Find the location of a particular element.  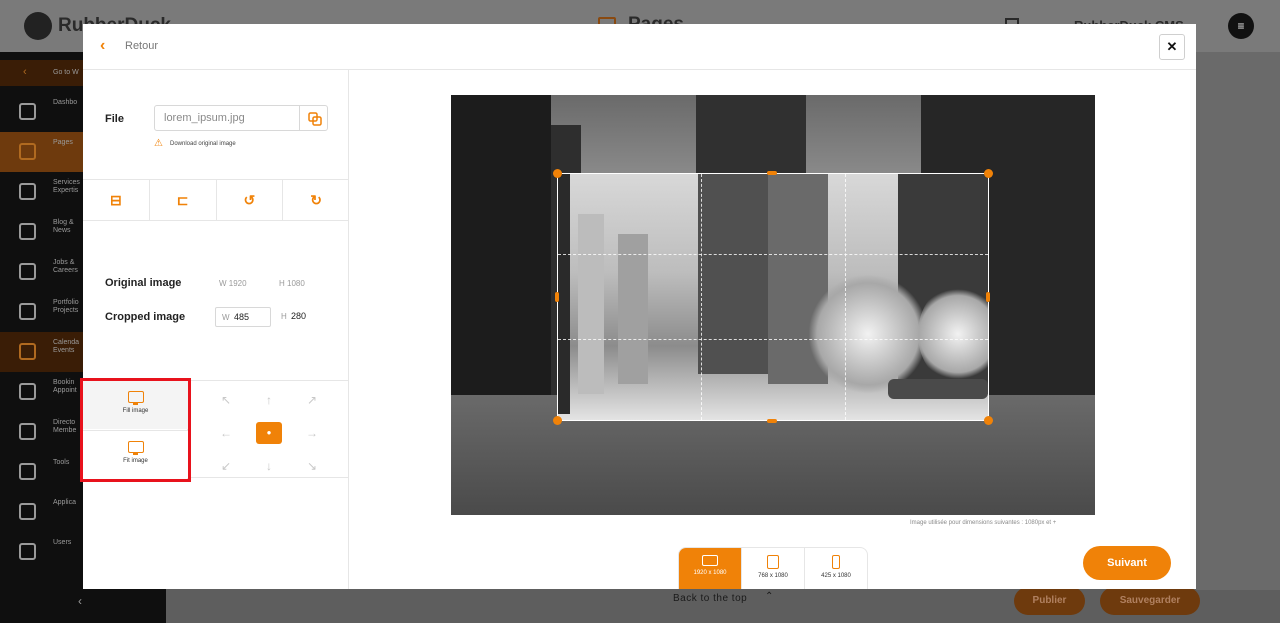

crop-handle-top is located at coordinates (772, 173).